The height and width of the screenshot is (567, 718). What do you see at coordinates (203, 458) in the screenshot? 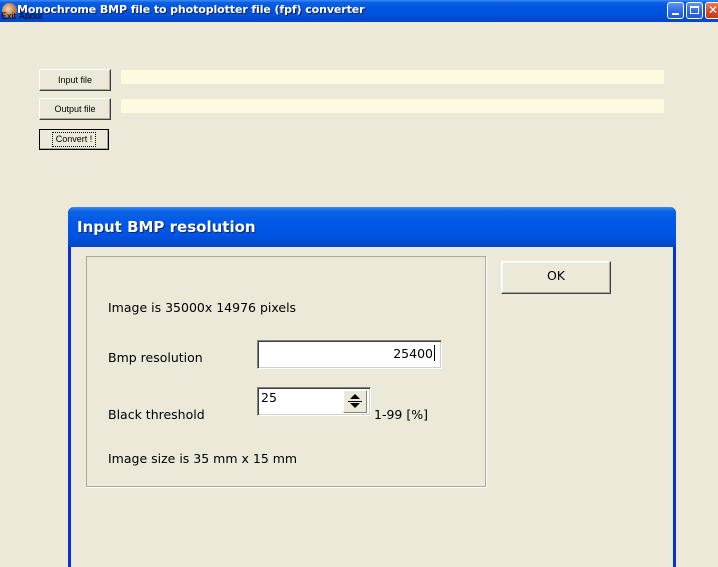
I see `image-size-text: Image size is 35 mm x 15 mm` at bounding box center [203, 458].